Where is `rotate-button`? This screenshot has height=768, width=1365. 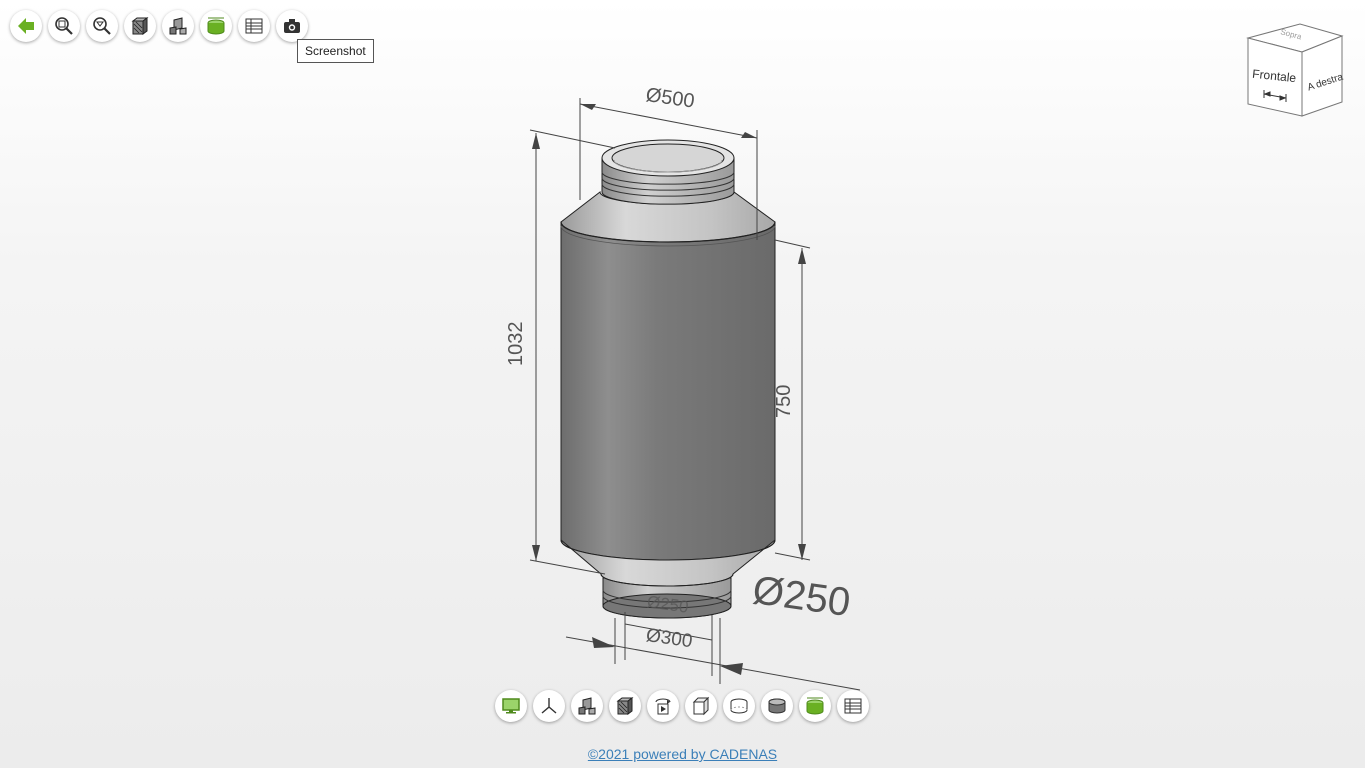
rotate-button is located at coordinates (663, 706).